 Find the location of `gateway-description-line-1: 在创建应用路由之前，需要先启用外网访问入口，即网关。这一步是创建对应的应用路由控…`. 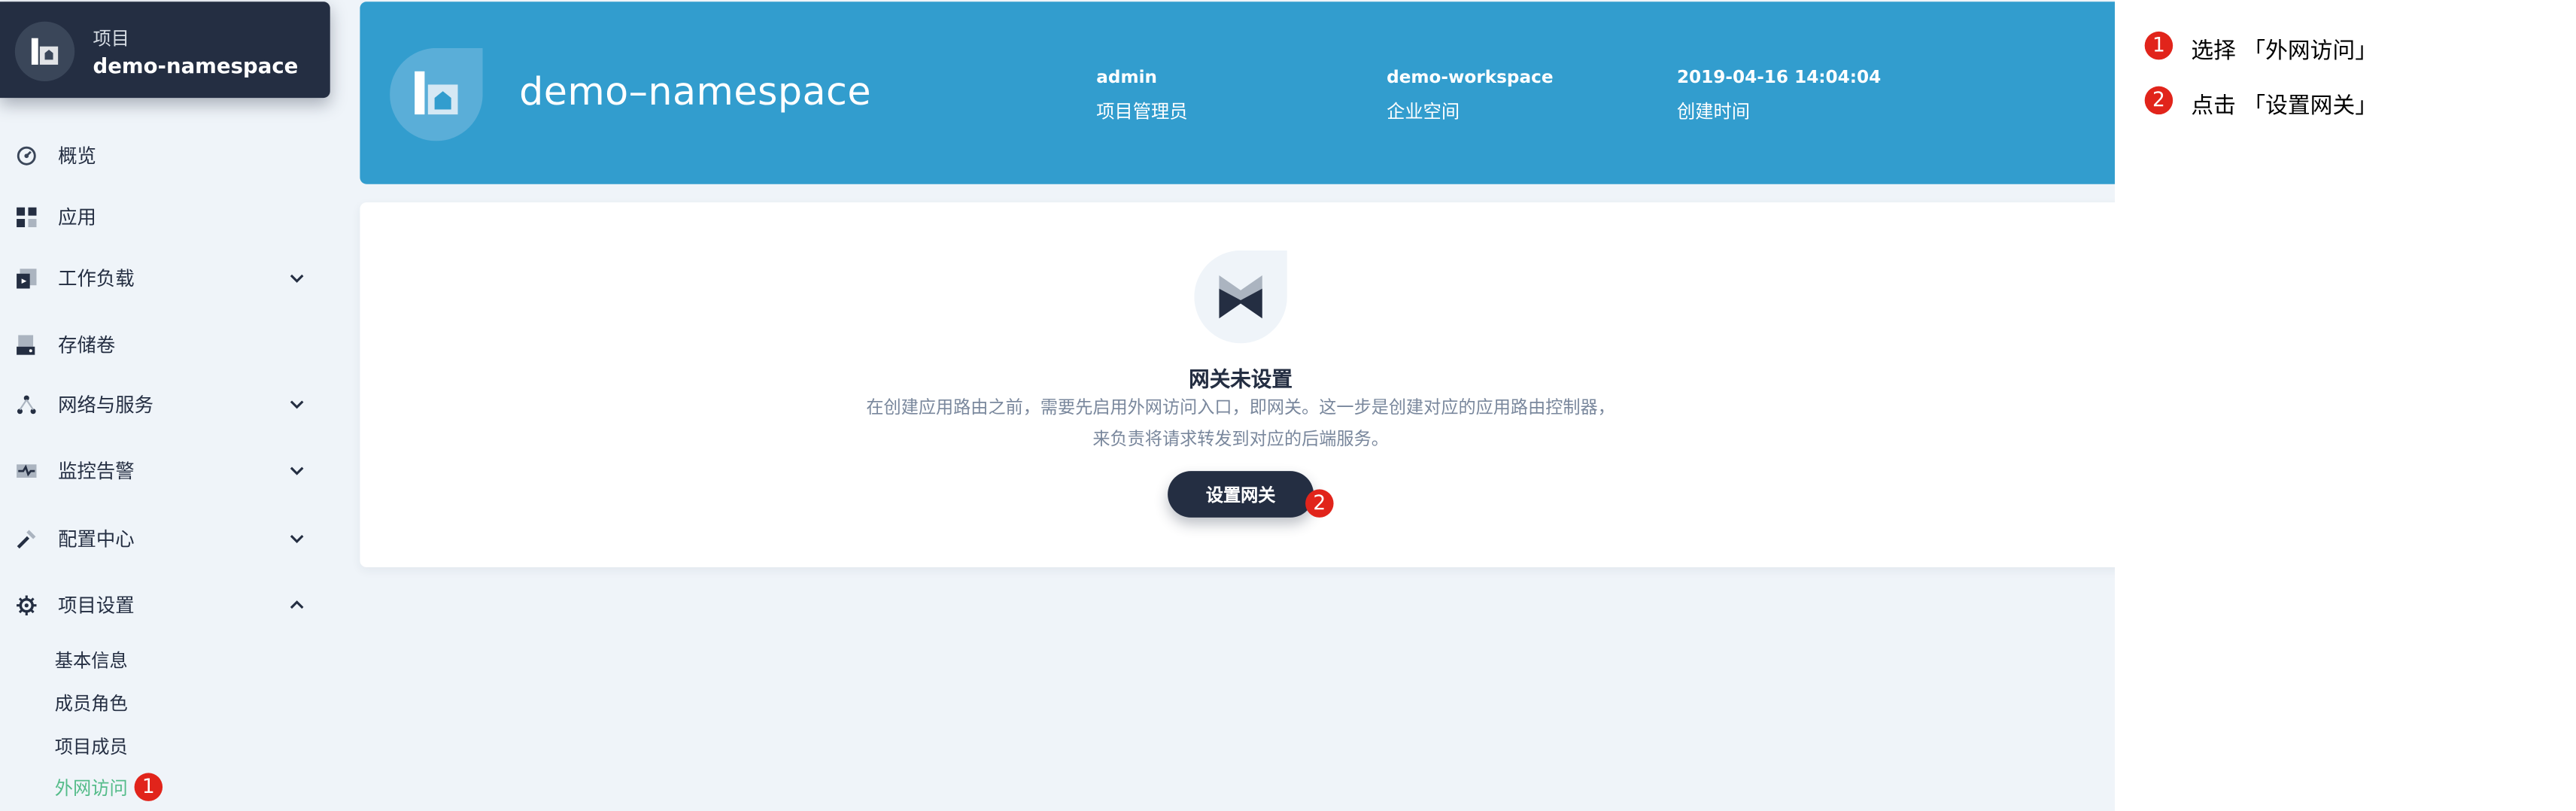

gateway-description-line-1: 在创建应用路由之前，需要先启用外网访问入口，即网关。这一步是创建对应的应用路由控… is located at coordinates (1240, 408).